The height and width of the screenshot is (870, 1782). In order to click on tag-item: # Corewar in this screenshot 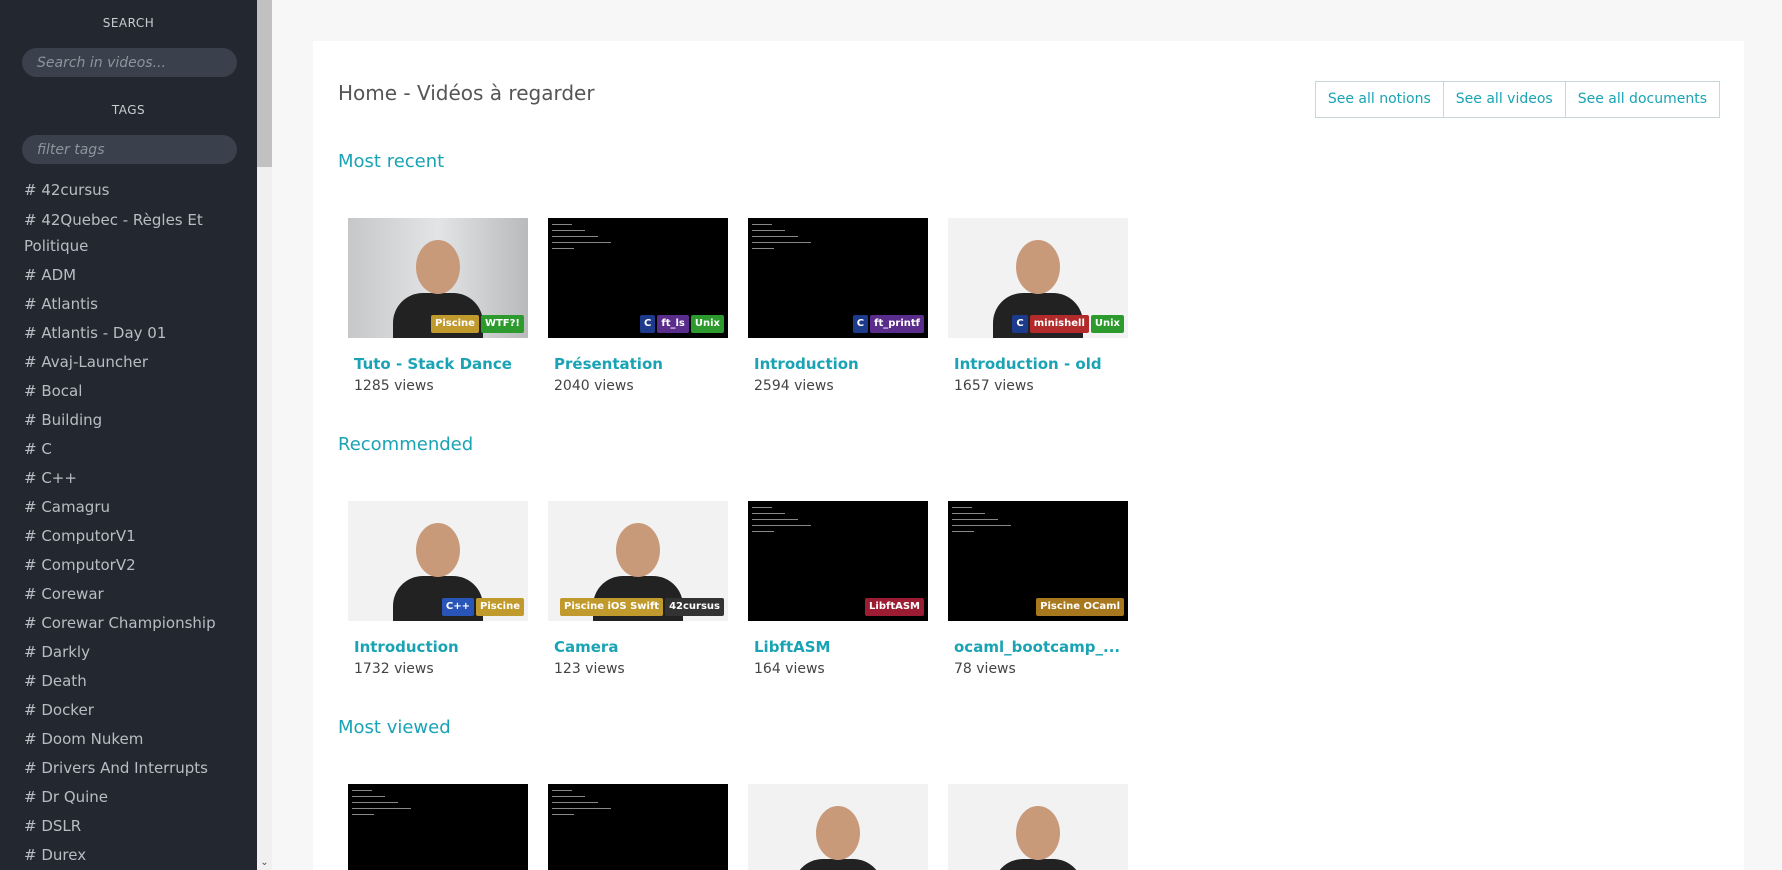, I will do `click(126, 594)`.